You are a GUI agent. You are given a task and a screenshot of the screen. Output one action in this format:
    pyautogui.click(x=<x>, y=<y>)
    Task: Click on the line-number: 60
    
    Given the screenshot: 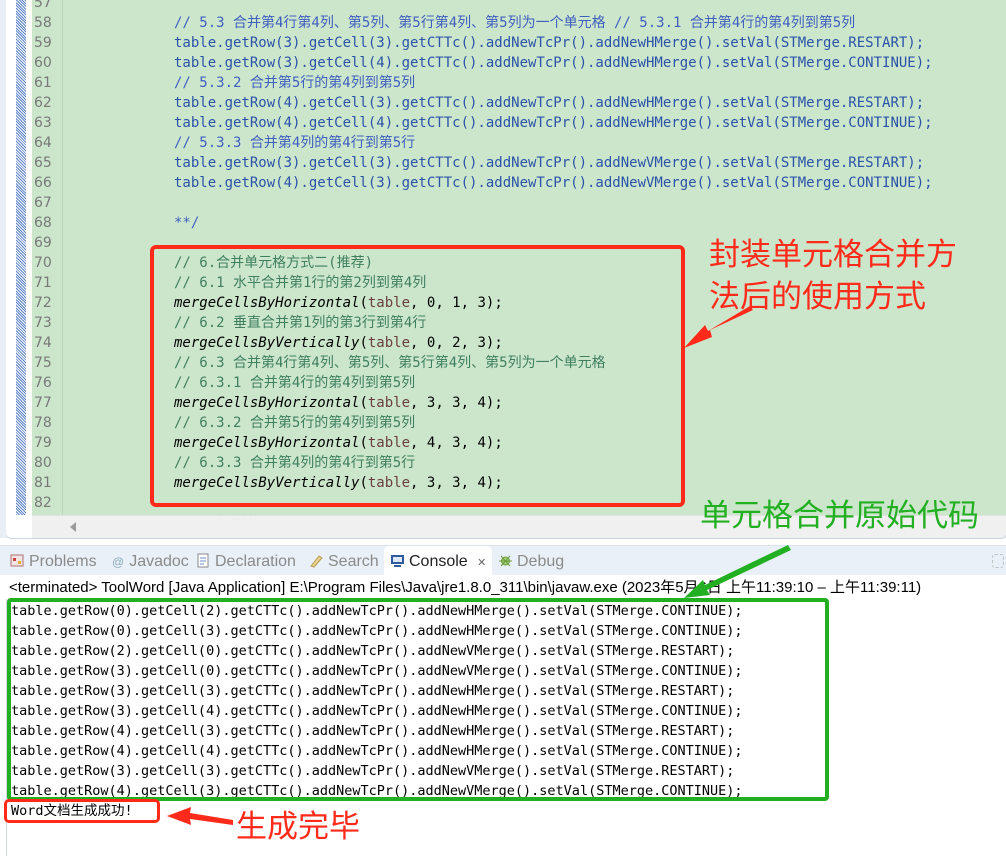 What is the action you would take?
    pyautogui.click(x=43, y=63)
    